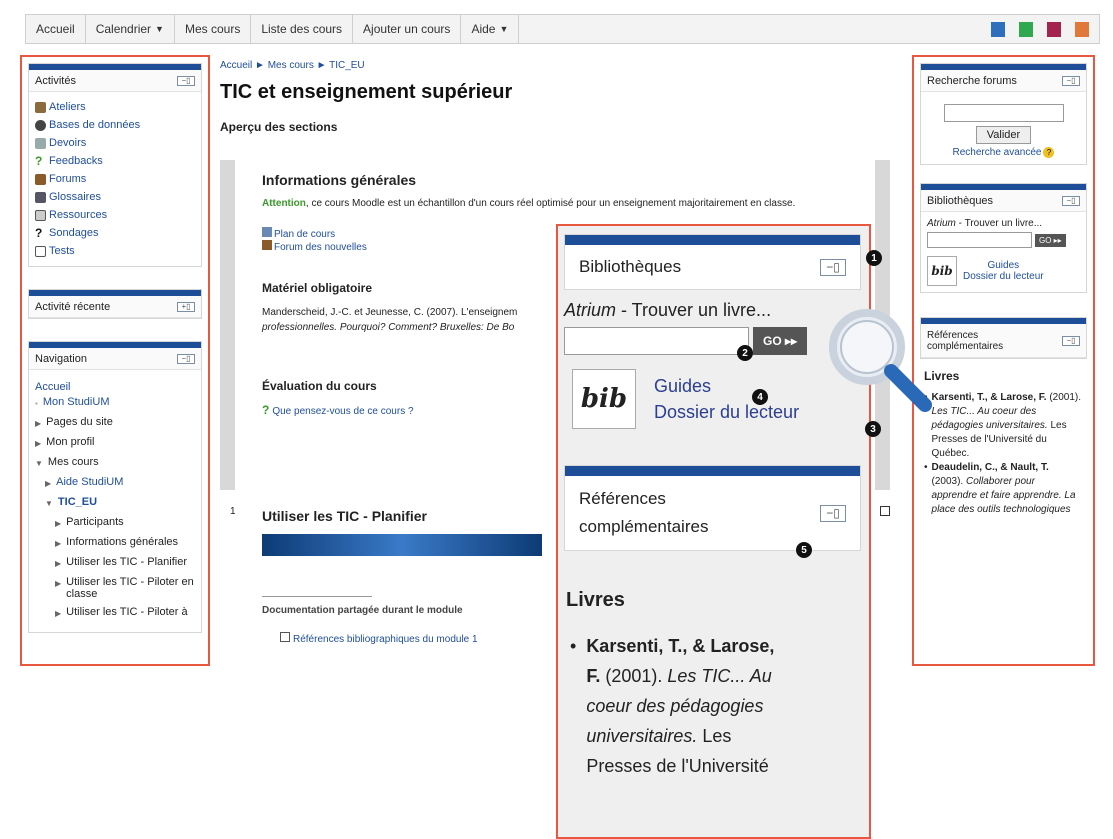 This screenshot has width=1113, height=839. Describe the element at coordinates (126, 562) in the screenshot. I see `nav-label: Utiliser les TIC - Planifier` at that location.